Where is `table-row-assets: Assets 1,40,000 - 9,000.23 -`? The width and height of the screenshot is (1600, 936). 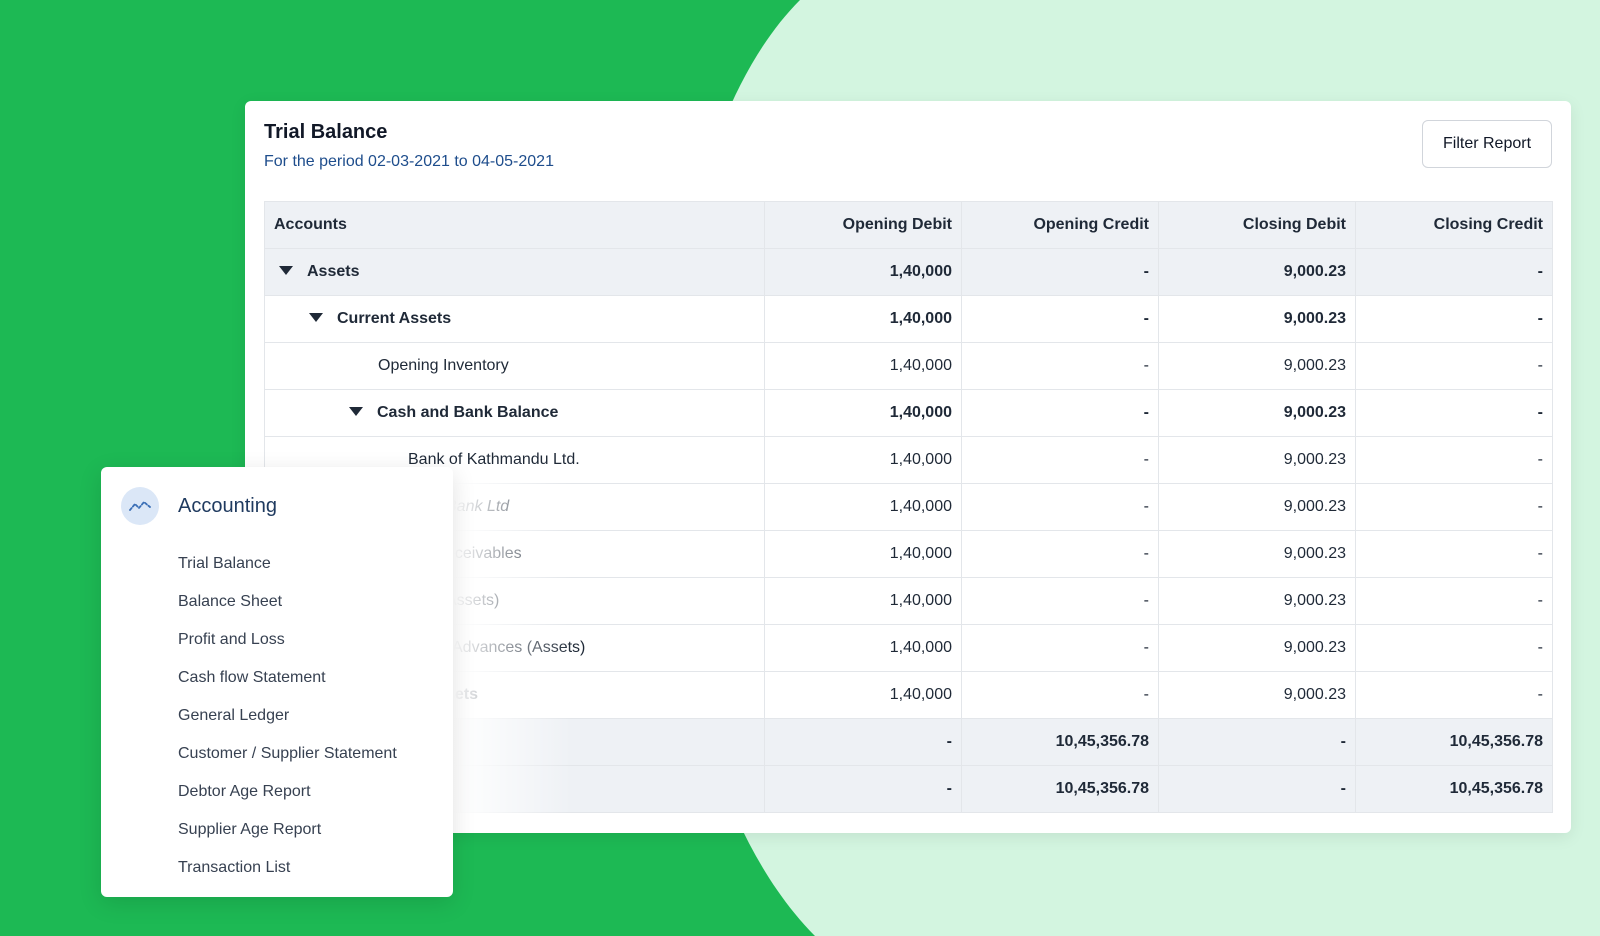 table-row-assets: Assets 1,40,000 - 9,000.23 - is located at coordinates (908, 272).